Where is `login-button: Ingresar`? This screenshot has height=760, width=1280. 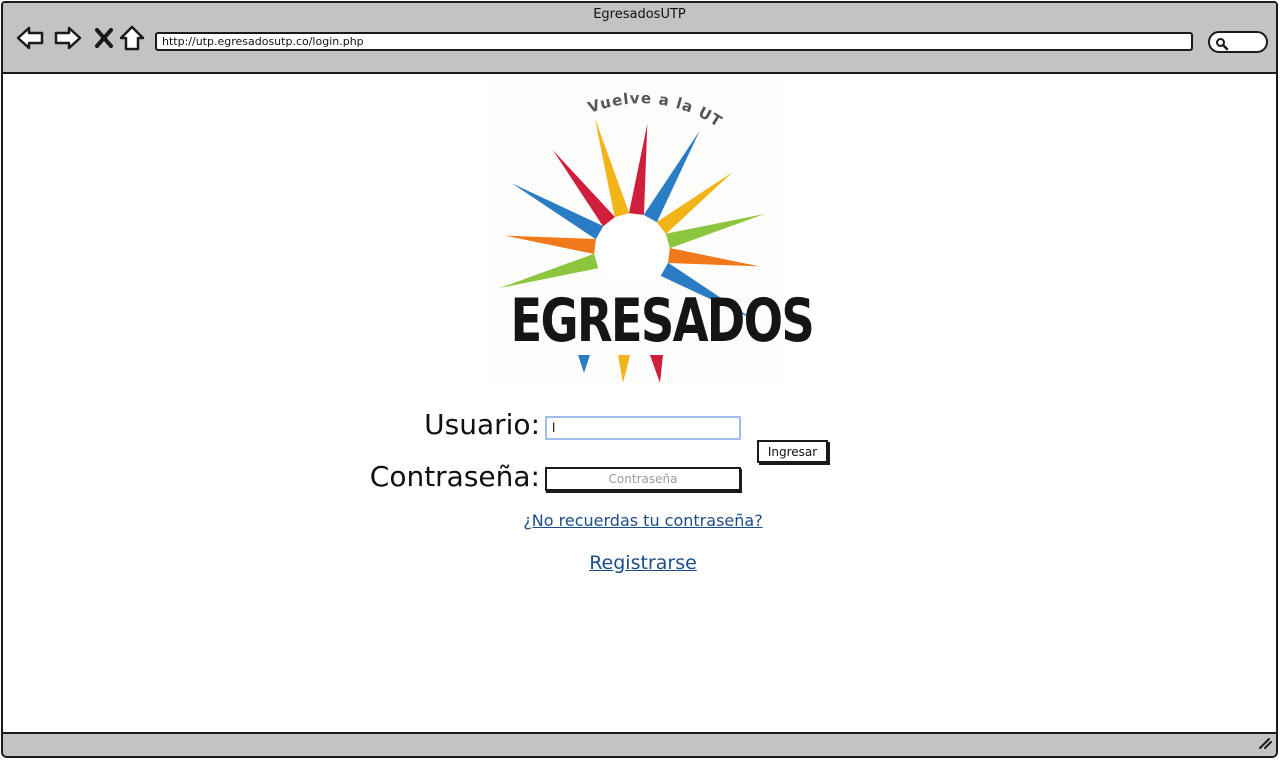
login-button: Ingresar is located at coordinates (792, 451).